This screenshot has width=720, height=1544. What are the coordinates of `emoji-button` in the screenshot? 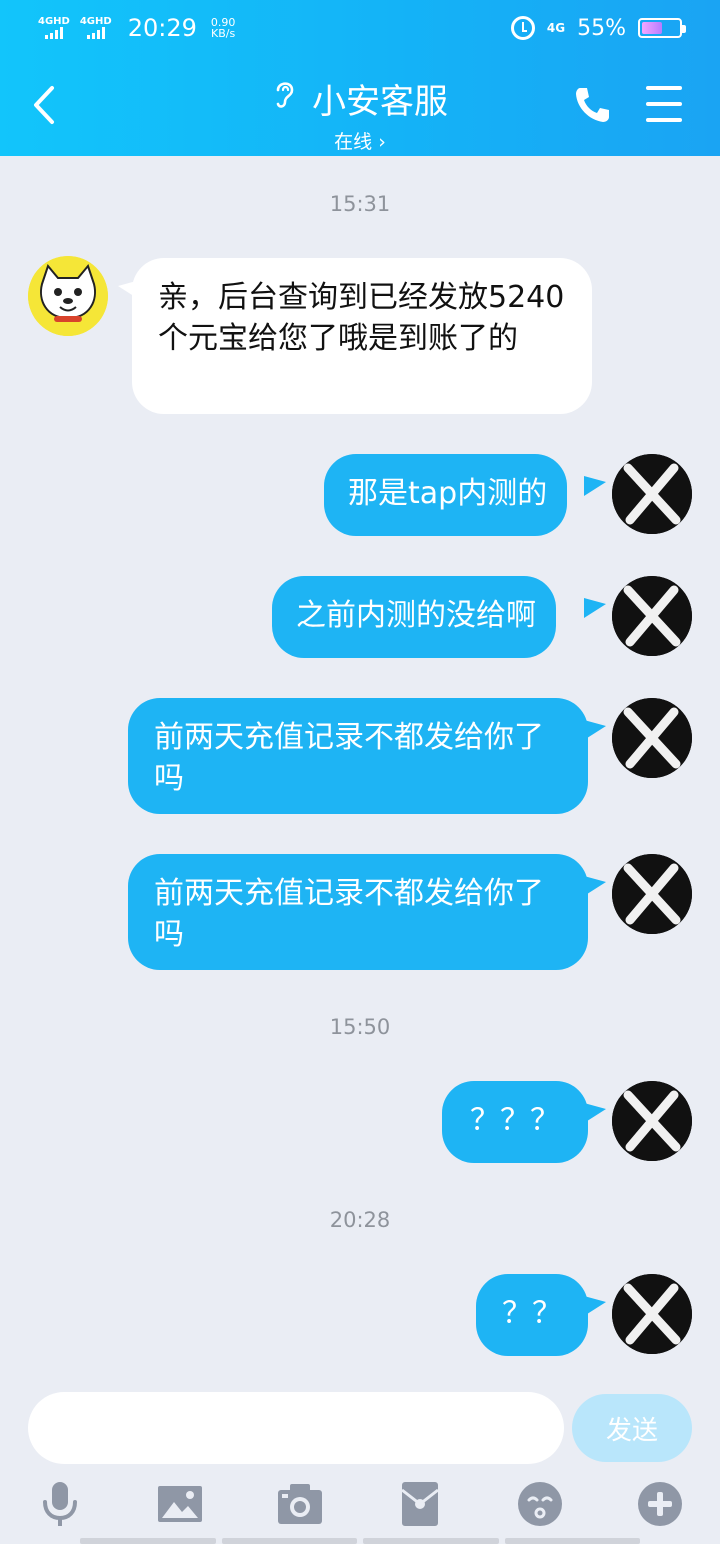 It's located at (540, 1504).